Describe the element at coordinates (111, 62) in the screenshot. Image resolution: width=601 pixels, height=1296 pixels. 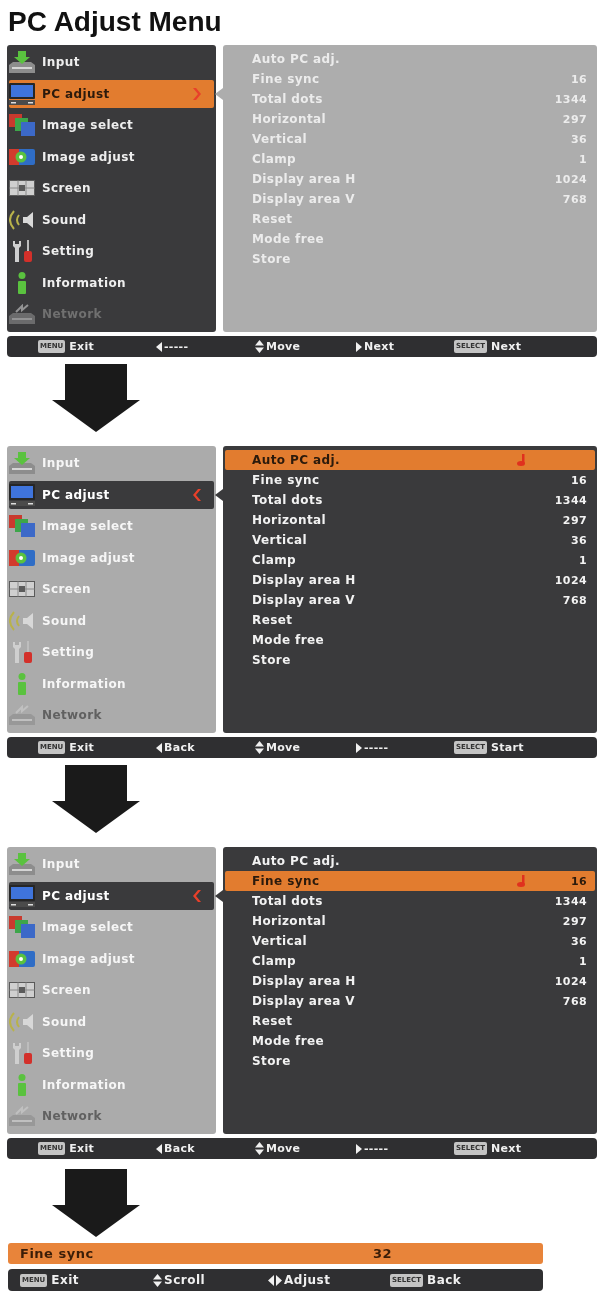
I see `menu-item: Input` at that location.